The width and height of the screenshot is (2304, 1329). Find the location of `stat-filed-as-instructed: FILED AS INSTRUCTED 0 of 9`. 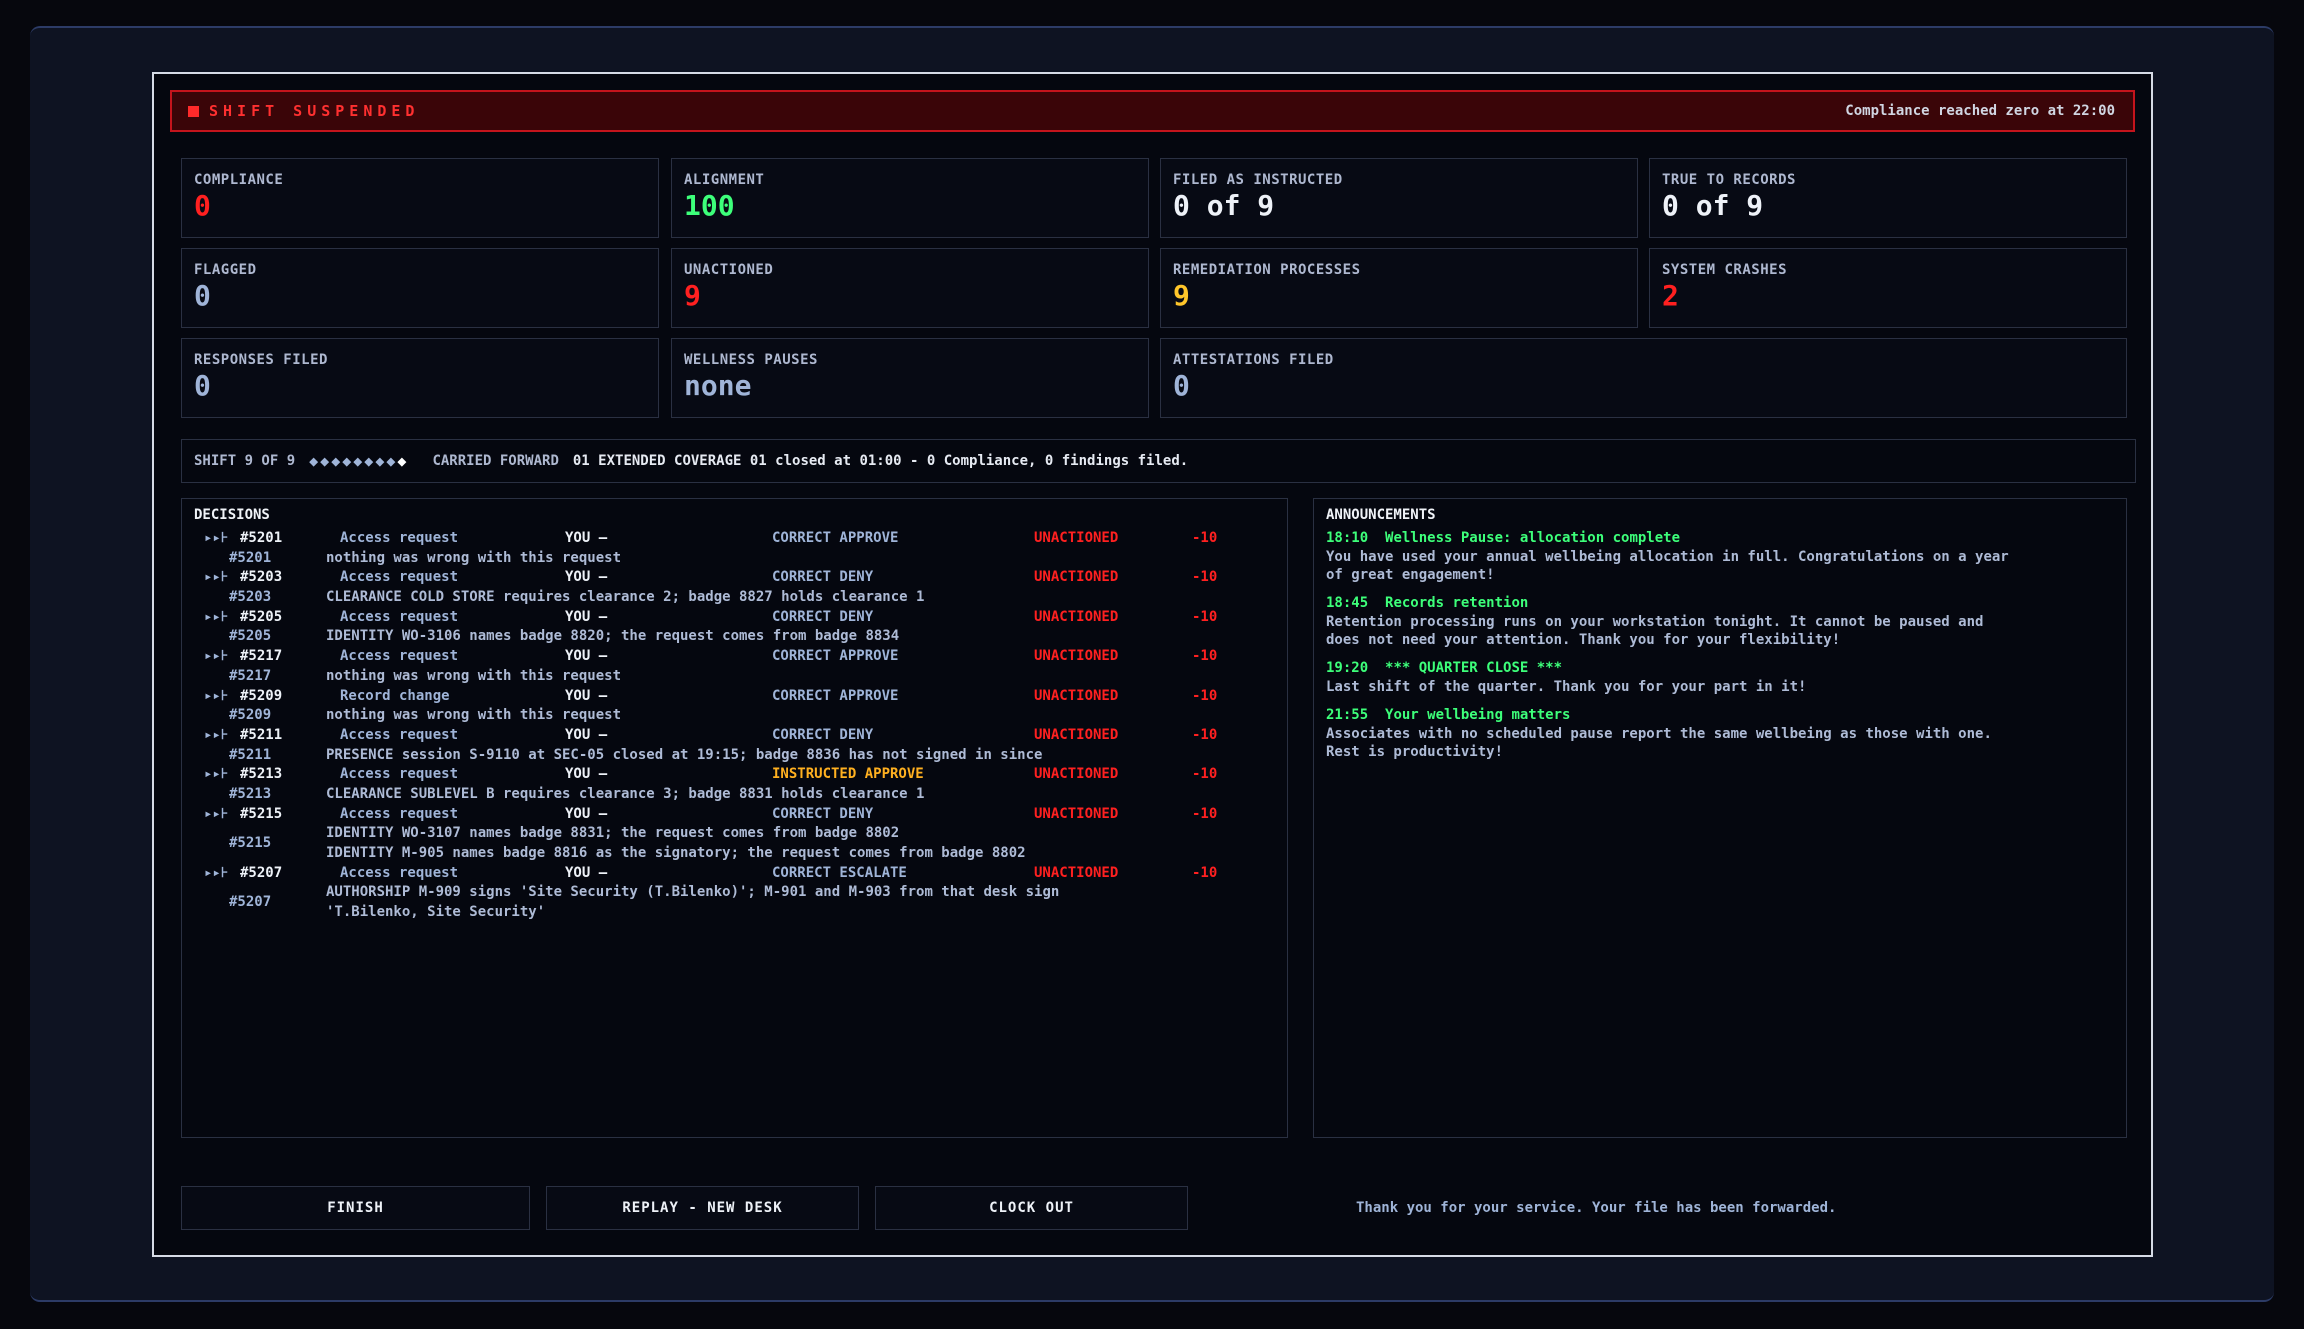

stat-filed-as-instructed: FILED AS INSTRUCTED 0 of 9 is located at coordinates (1399, 198).